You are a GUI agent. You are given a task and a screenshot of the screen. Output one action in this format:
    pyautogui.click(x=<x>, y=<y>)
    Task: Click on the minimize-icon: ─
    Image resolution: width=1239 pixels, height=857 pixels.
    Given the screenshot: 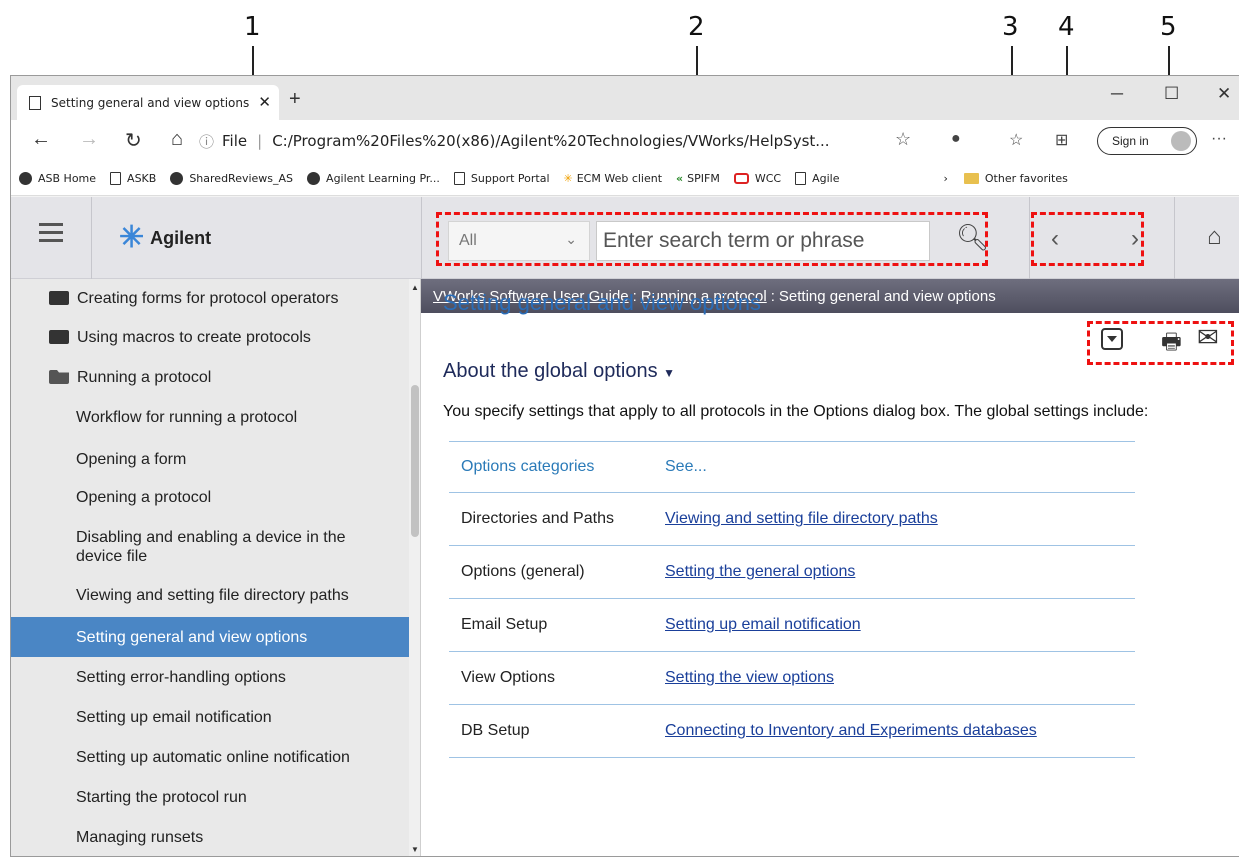 What is the action you would take?
    pyautogui.click(x=1117, y=94)
    